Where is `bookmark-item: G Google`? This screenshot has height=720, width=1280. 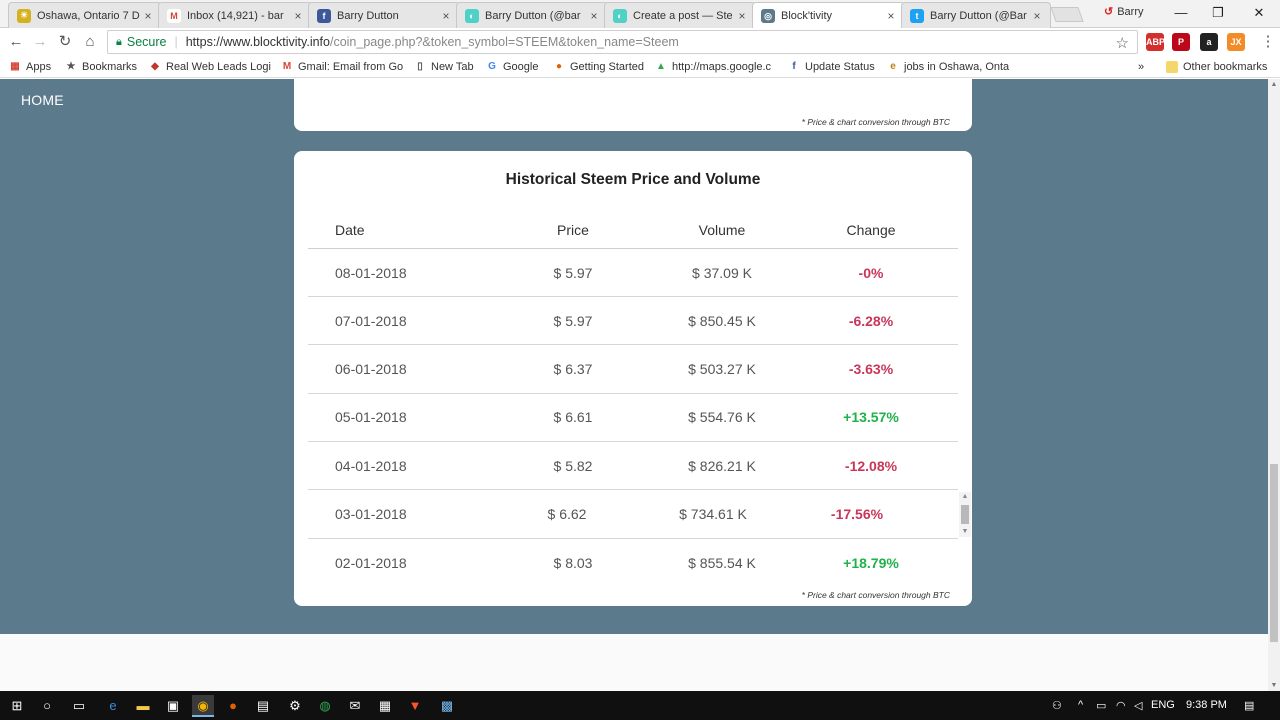 bookmark-item: G Google is located at coordinates (517, 67).